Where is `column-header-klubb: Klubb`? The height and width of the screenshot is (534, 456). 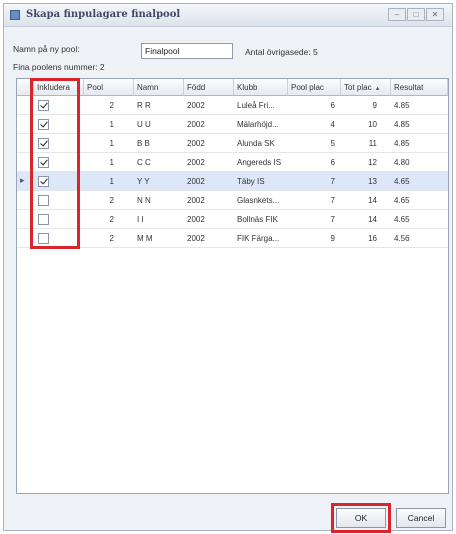
column-header-klubb: Klubb is located at coordinates (261, 87).